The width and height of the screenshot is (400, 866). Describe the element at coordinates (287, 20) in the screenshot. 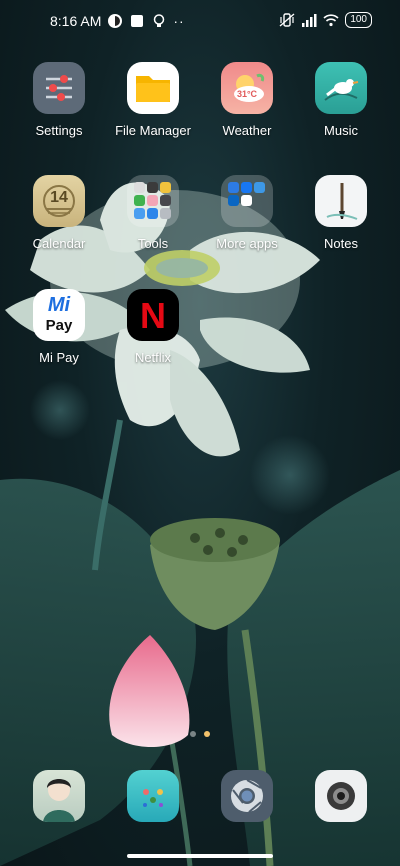

I see `vibrate-off-icon` at that location.